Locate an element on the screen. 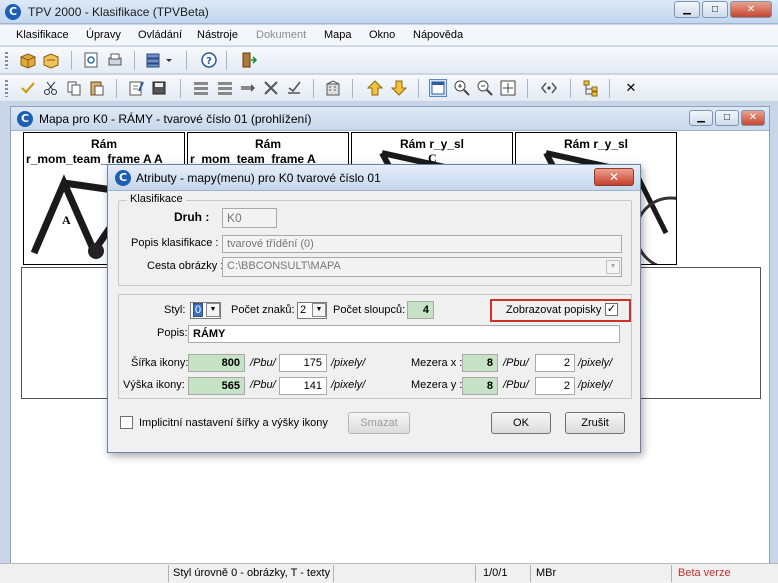 This screenshot has height=583, width=778. arrow-up-icon is located at coordinates (375, 88).